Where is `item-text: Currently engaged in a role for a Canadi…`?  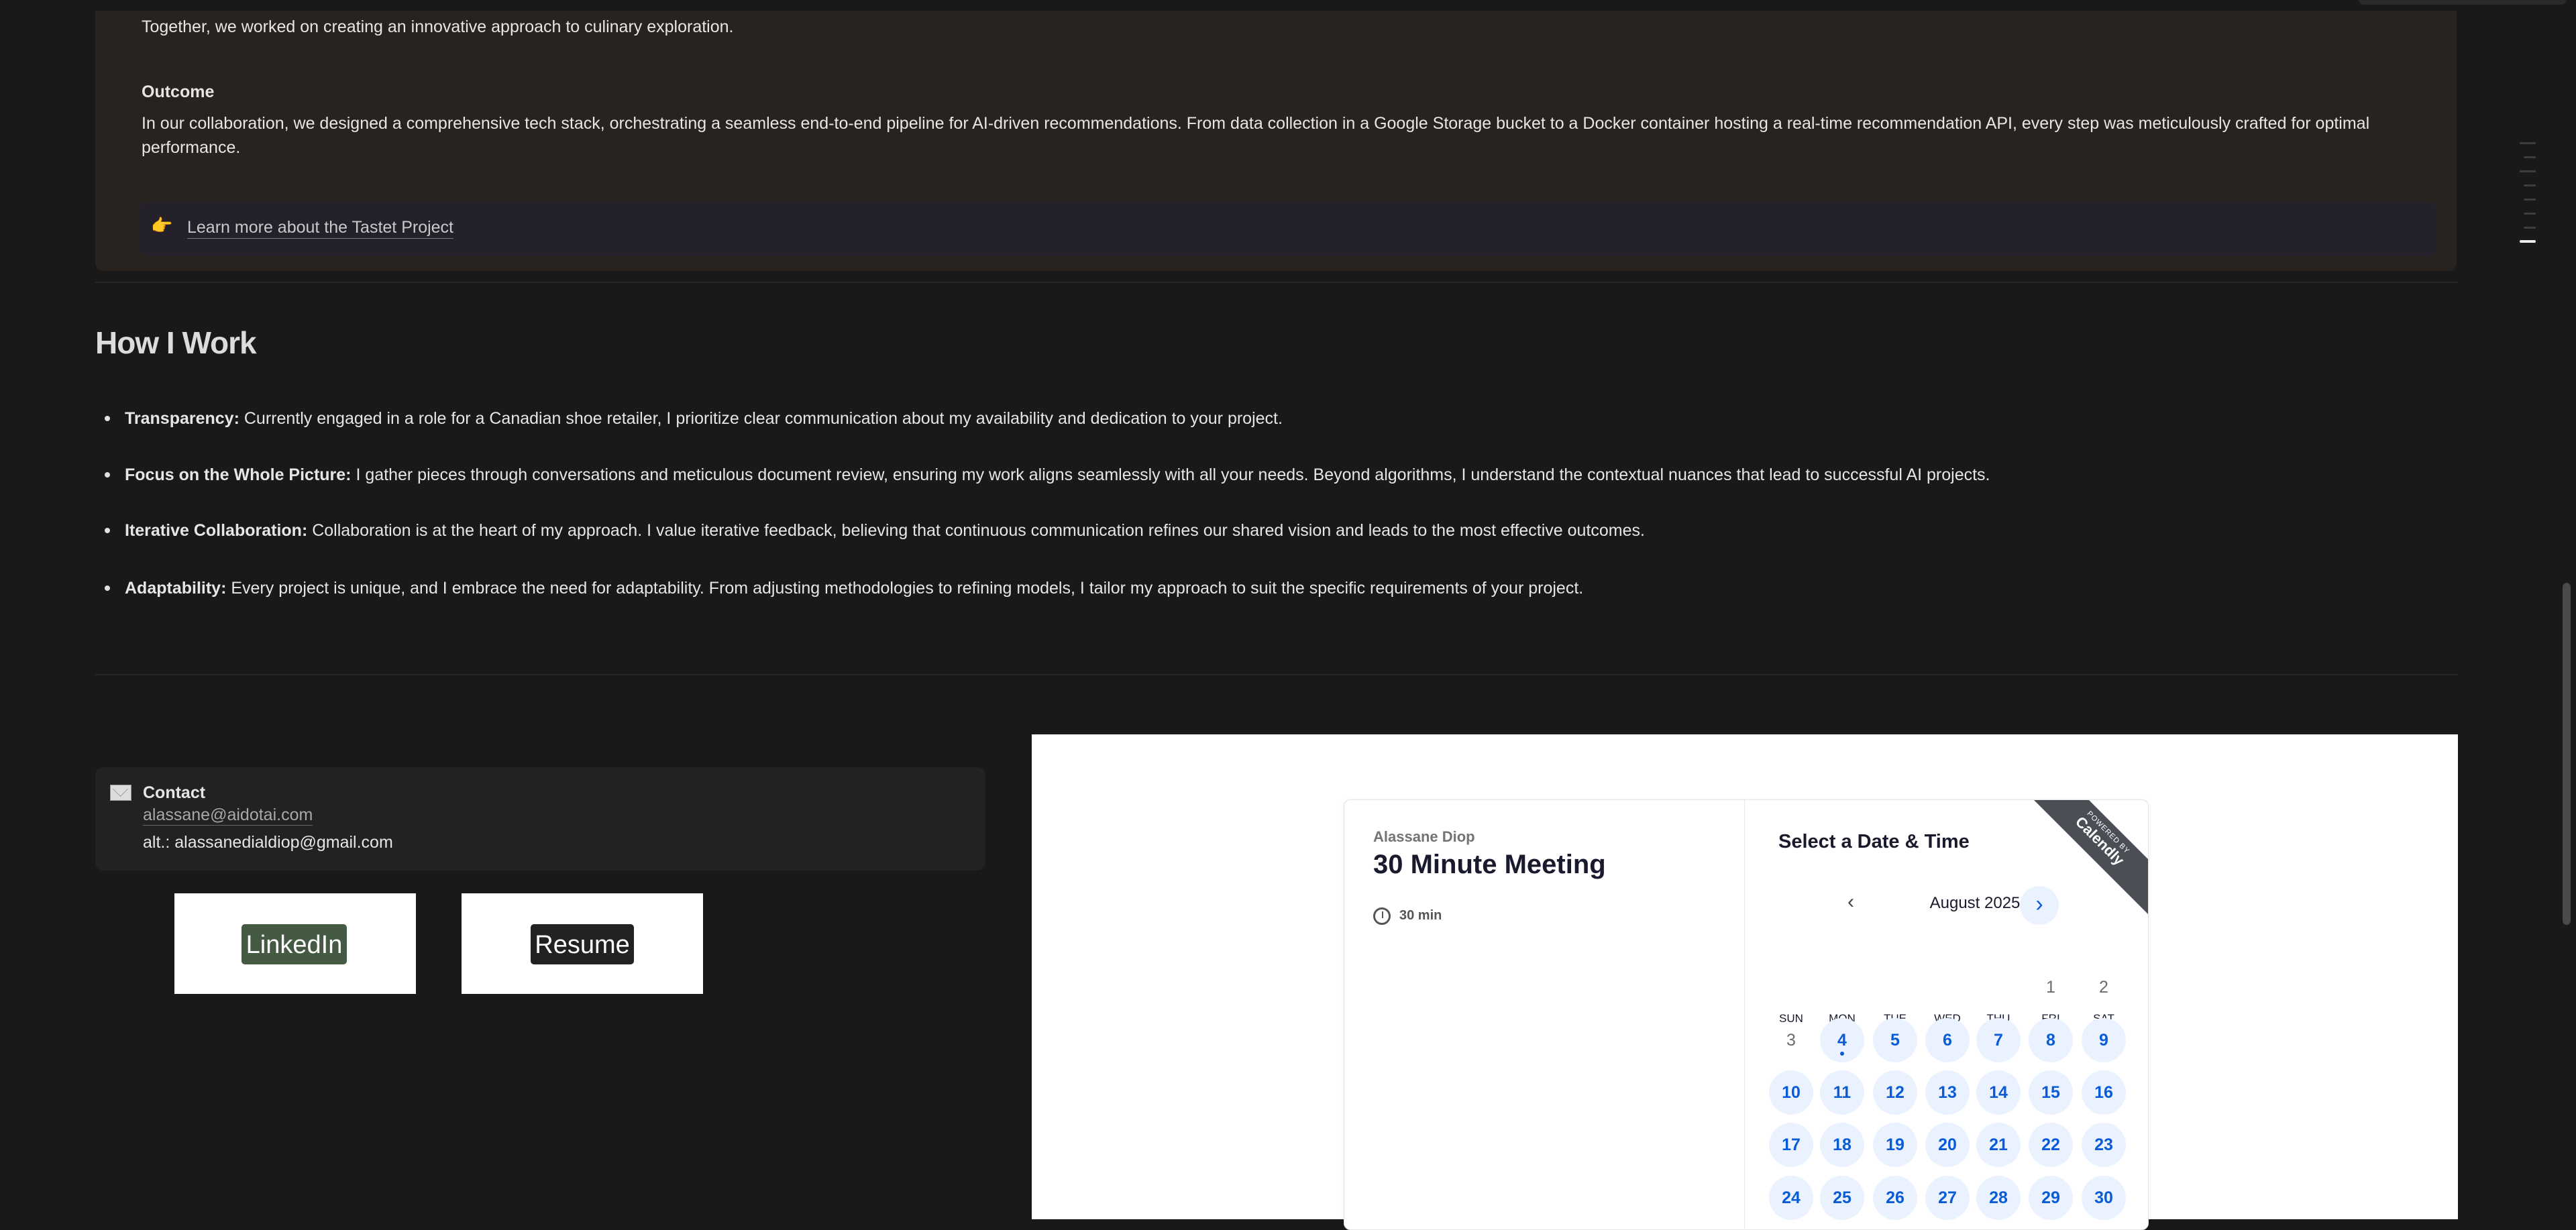 item-text: Currently engaged in a role for a Canadi… is located at coordinates (761, 418).